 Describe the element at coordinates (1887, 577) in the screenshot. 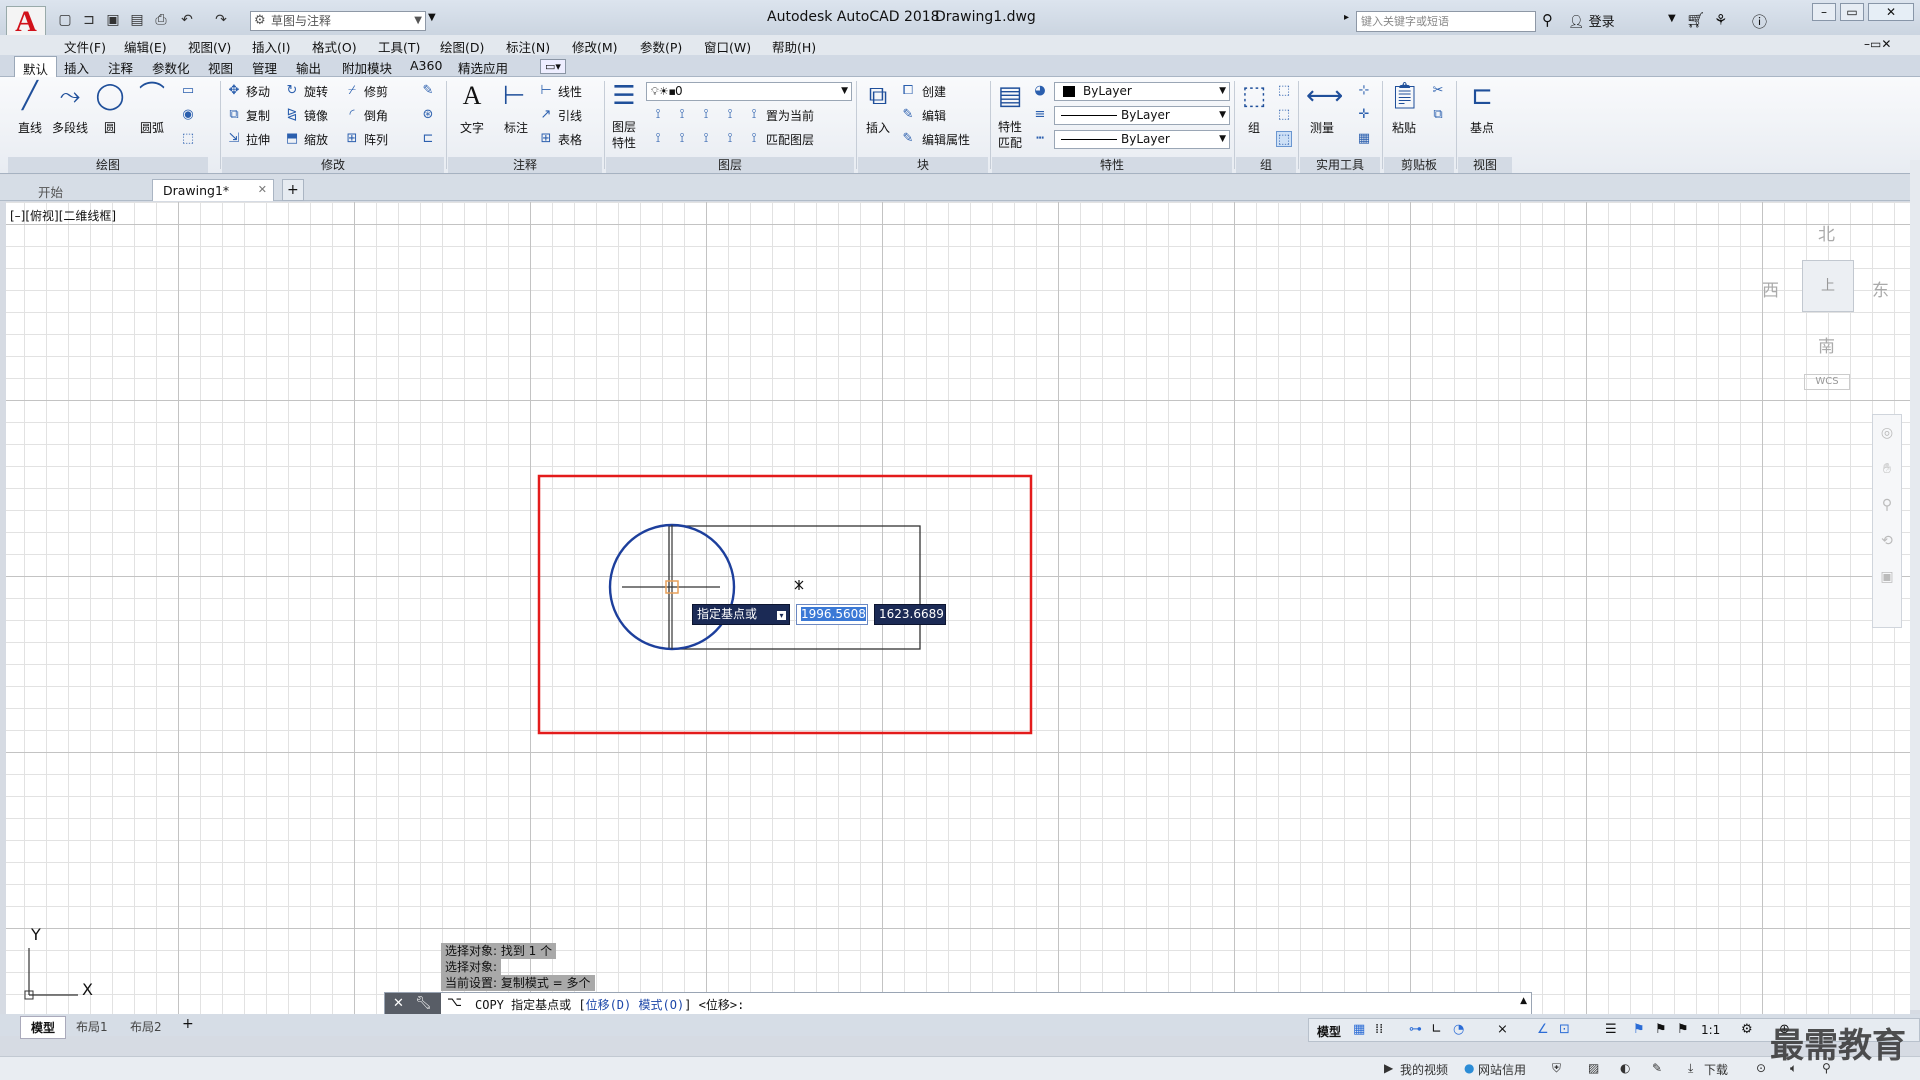

I see `showmotion-icon: ▣` at that location.